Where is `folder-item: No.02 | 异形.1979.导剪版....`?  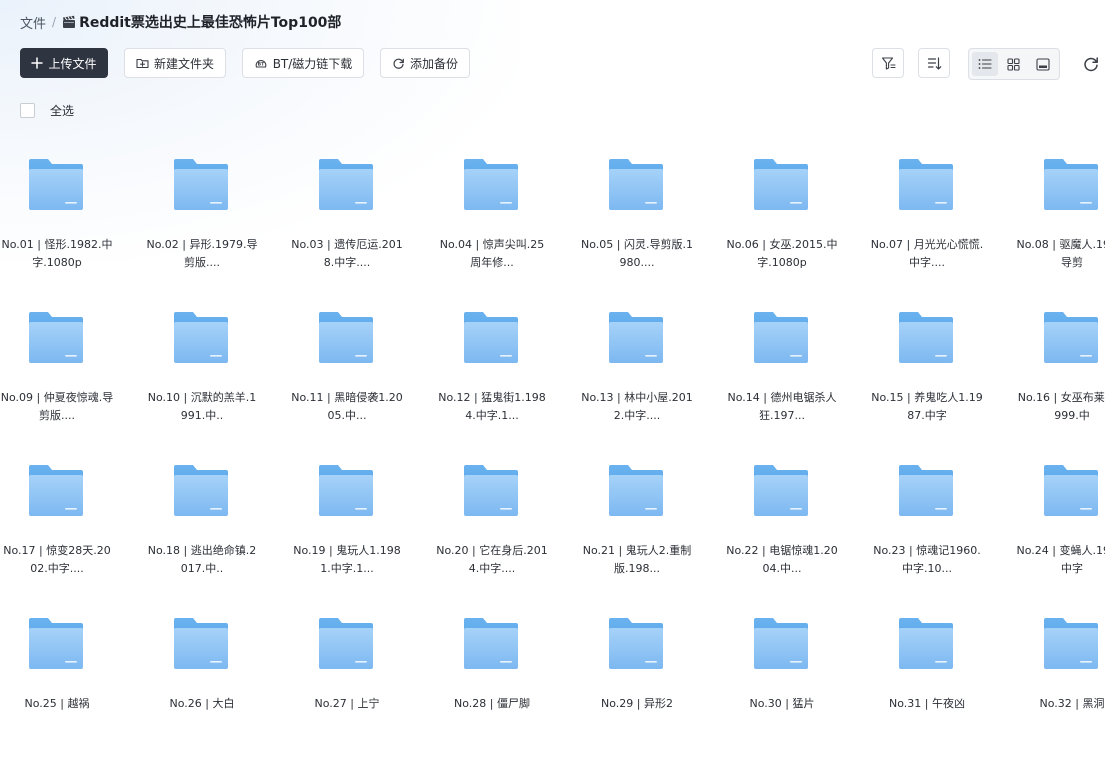 folder-item: No.02 | 异形.1979.导剪版.... is located at coordinates (205, 228).